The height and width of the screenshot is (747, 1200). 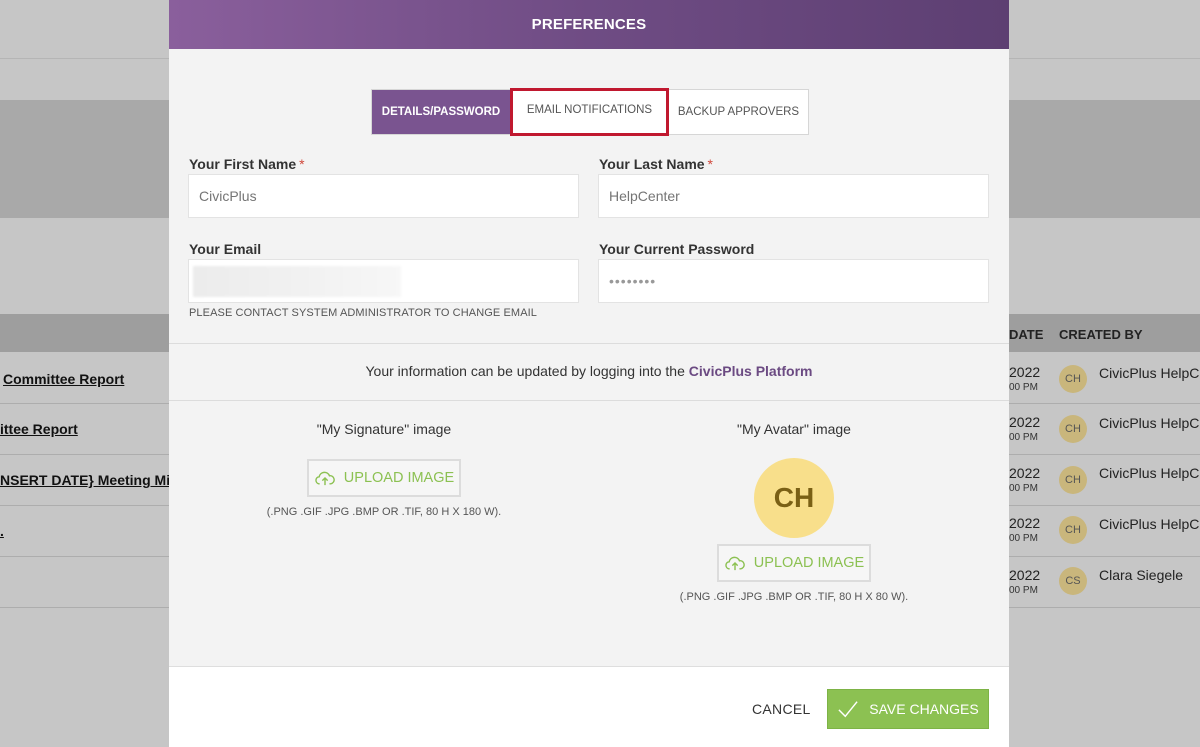 I want to click on password-label: Your Current Password, so click(x=677, y=249).